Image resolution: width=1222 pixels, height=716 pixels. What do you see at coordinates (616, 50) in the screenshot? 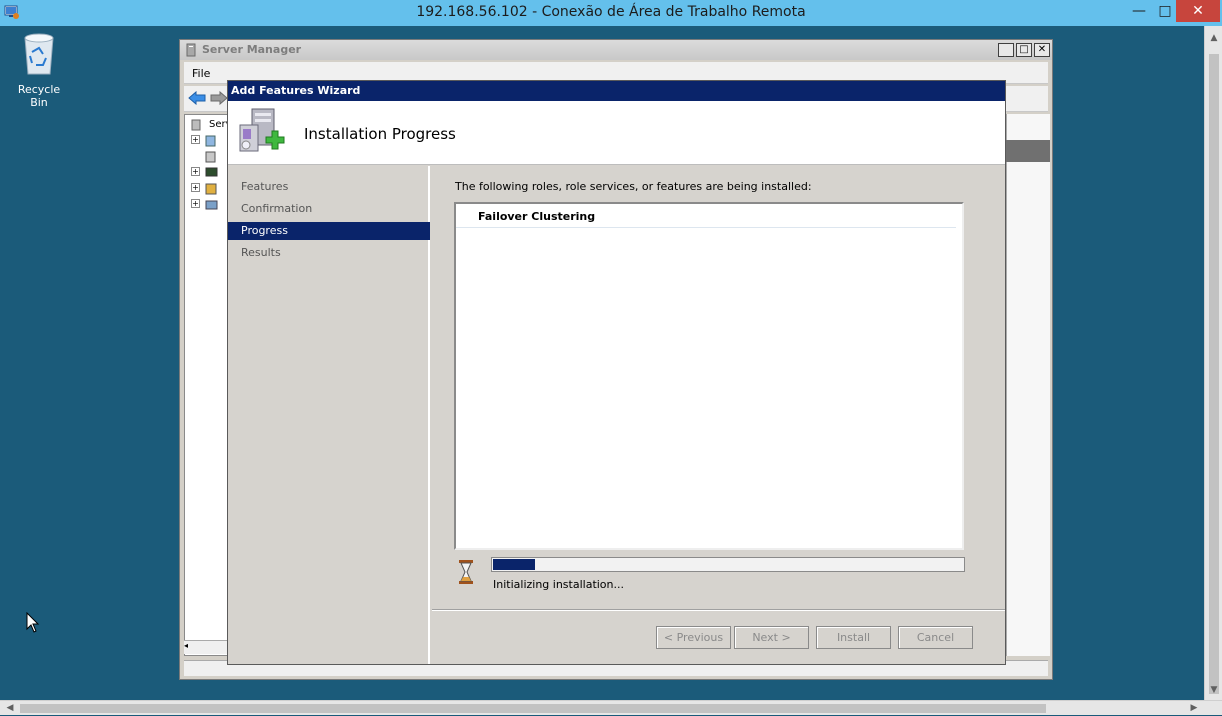
I see `server-manager-titlebar: Server Manager □ ✕` at bounding box center [616, 50].